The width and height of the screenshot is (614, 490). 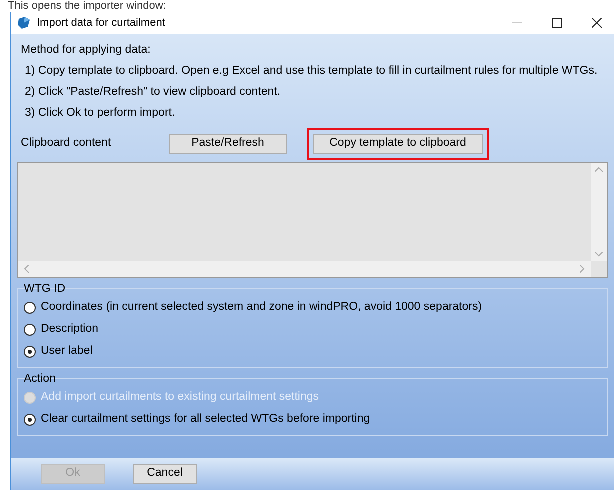 I want to click on close-icon, so click(x=597, y=23).